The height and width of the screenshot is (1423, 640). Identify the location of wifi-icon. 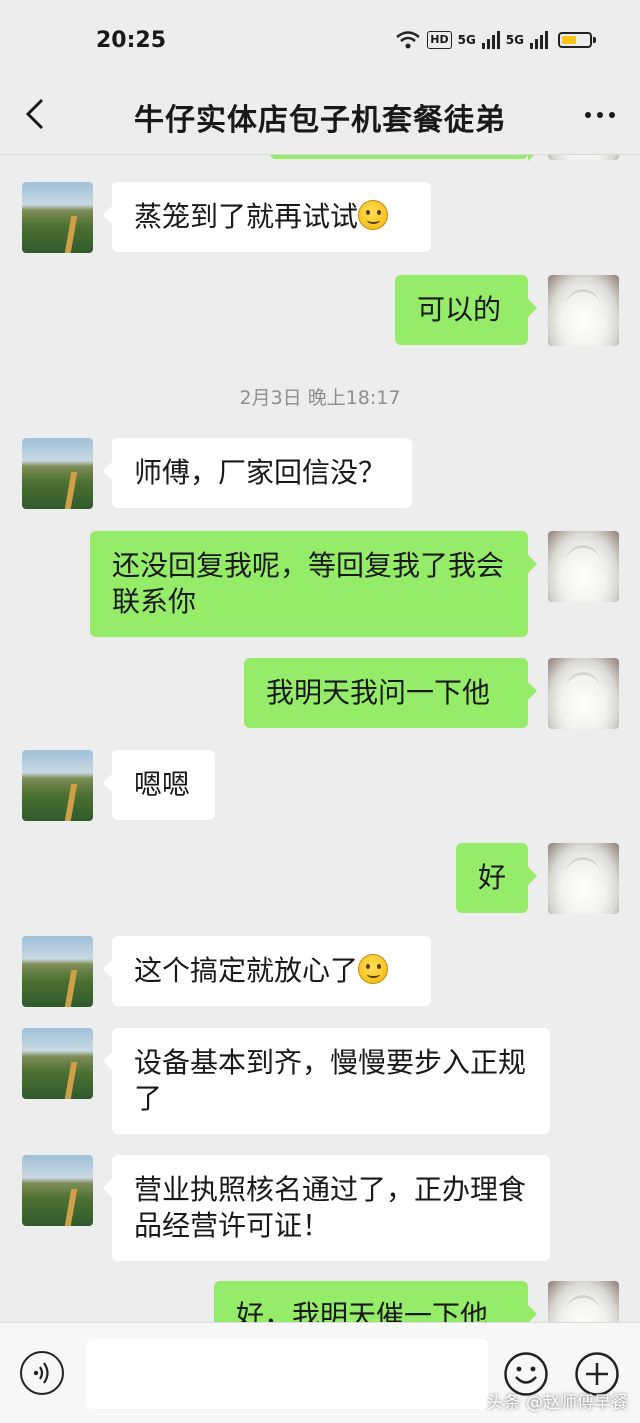
(408, 40).